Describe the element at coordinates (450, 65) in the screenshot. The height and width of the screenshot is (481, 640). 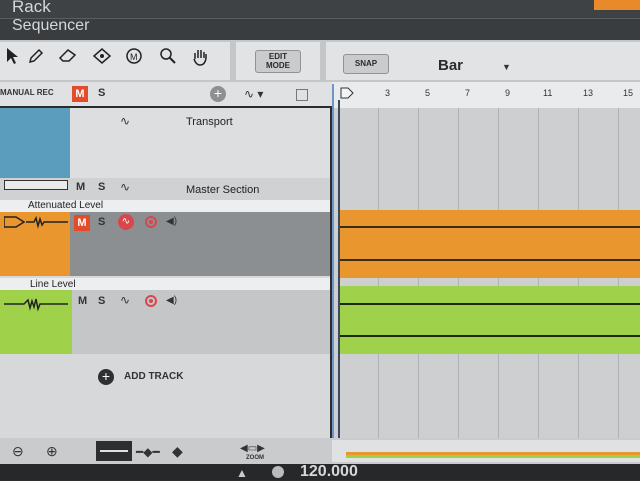
I see `snap-value-select: Bar` at that location.